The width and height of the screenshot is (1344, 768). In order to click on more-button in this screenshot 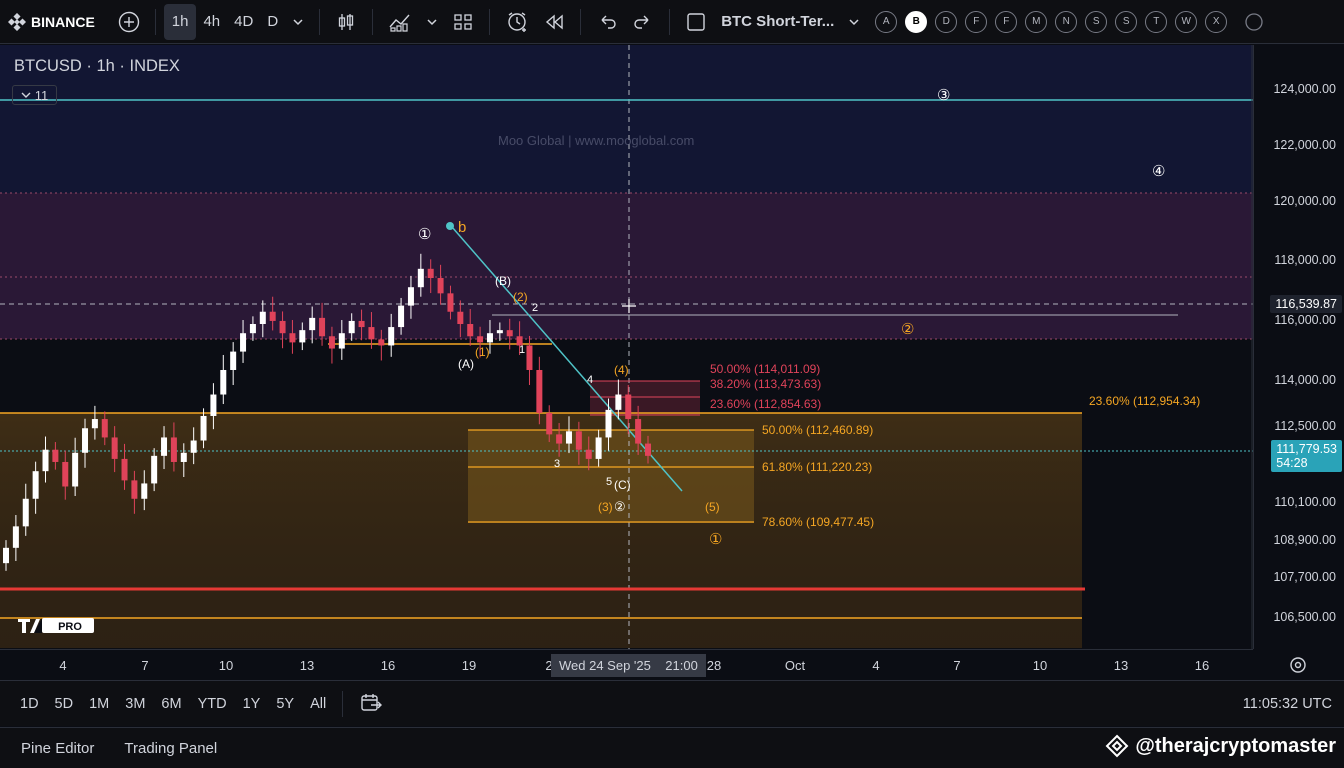, I will do `click(1254, 22)`.